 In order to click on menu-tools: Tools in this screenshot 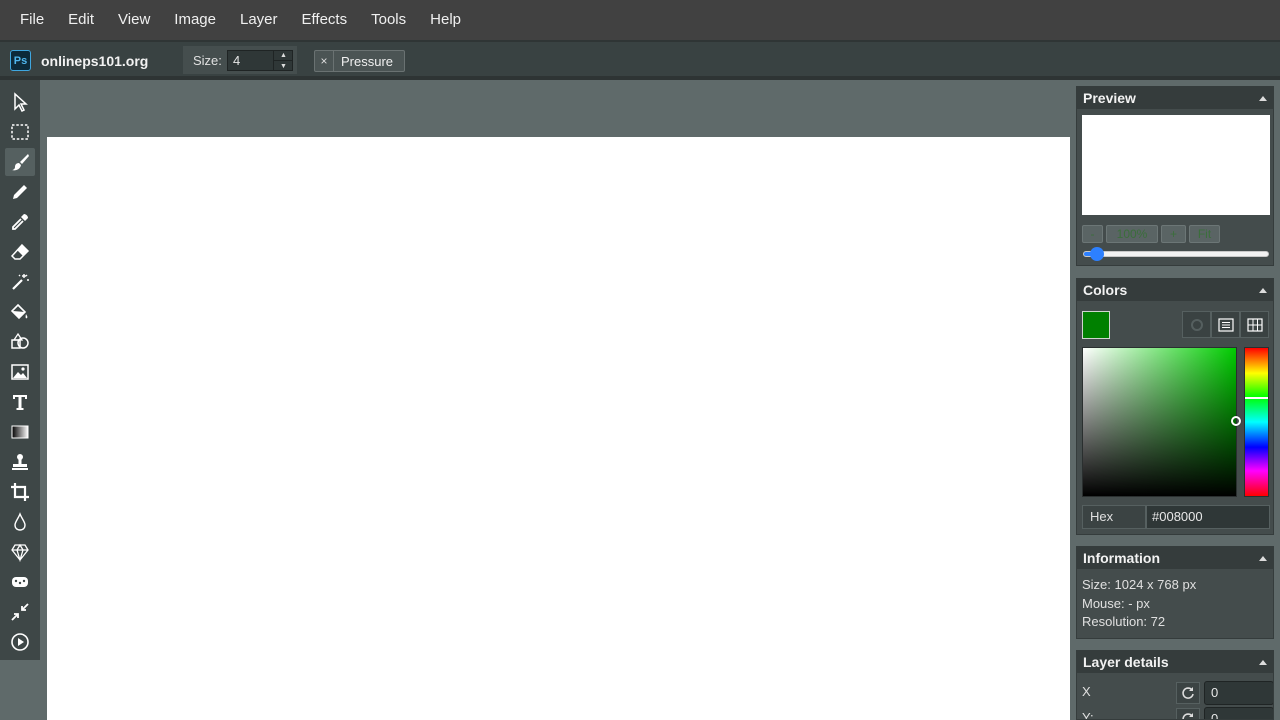, I will do `click(388, 20)`.